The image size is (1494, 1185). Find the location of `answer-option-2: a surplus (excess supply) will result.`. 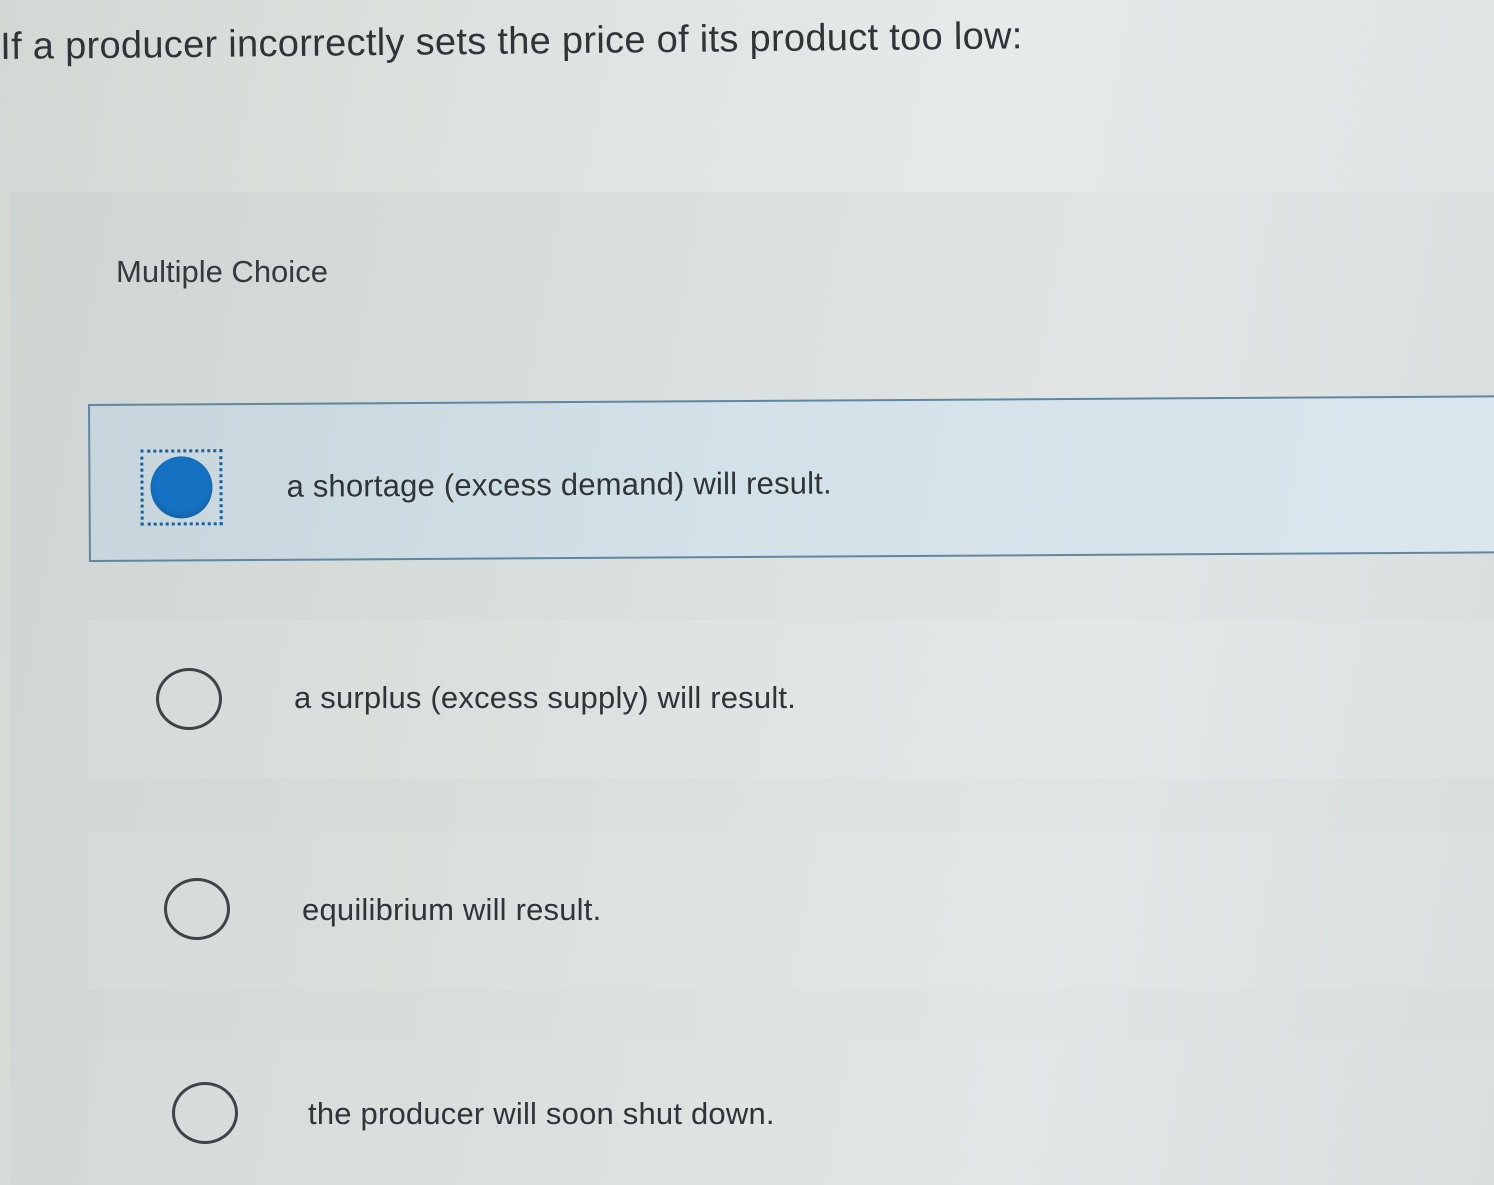

answer-option-2: a surplus (excess supply) will result. is located at coordinates (791, 699).